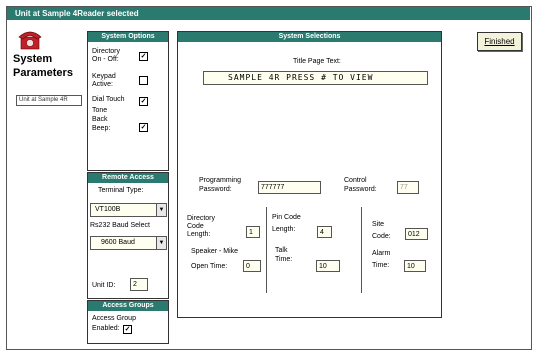 Image resolution: width=537 pixels, height=356 pixels. I want to click on pin-code-label-1: Pin Code, so click(286, 217).